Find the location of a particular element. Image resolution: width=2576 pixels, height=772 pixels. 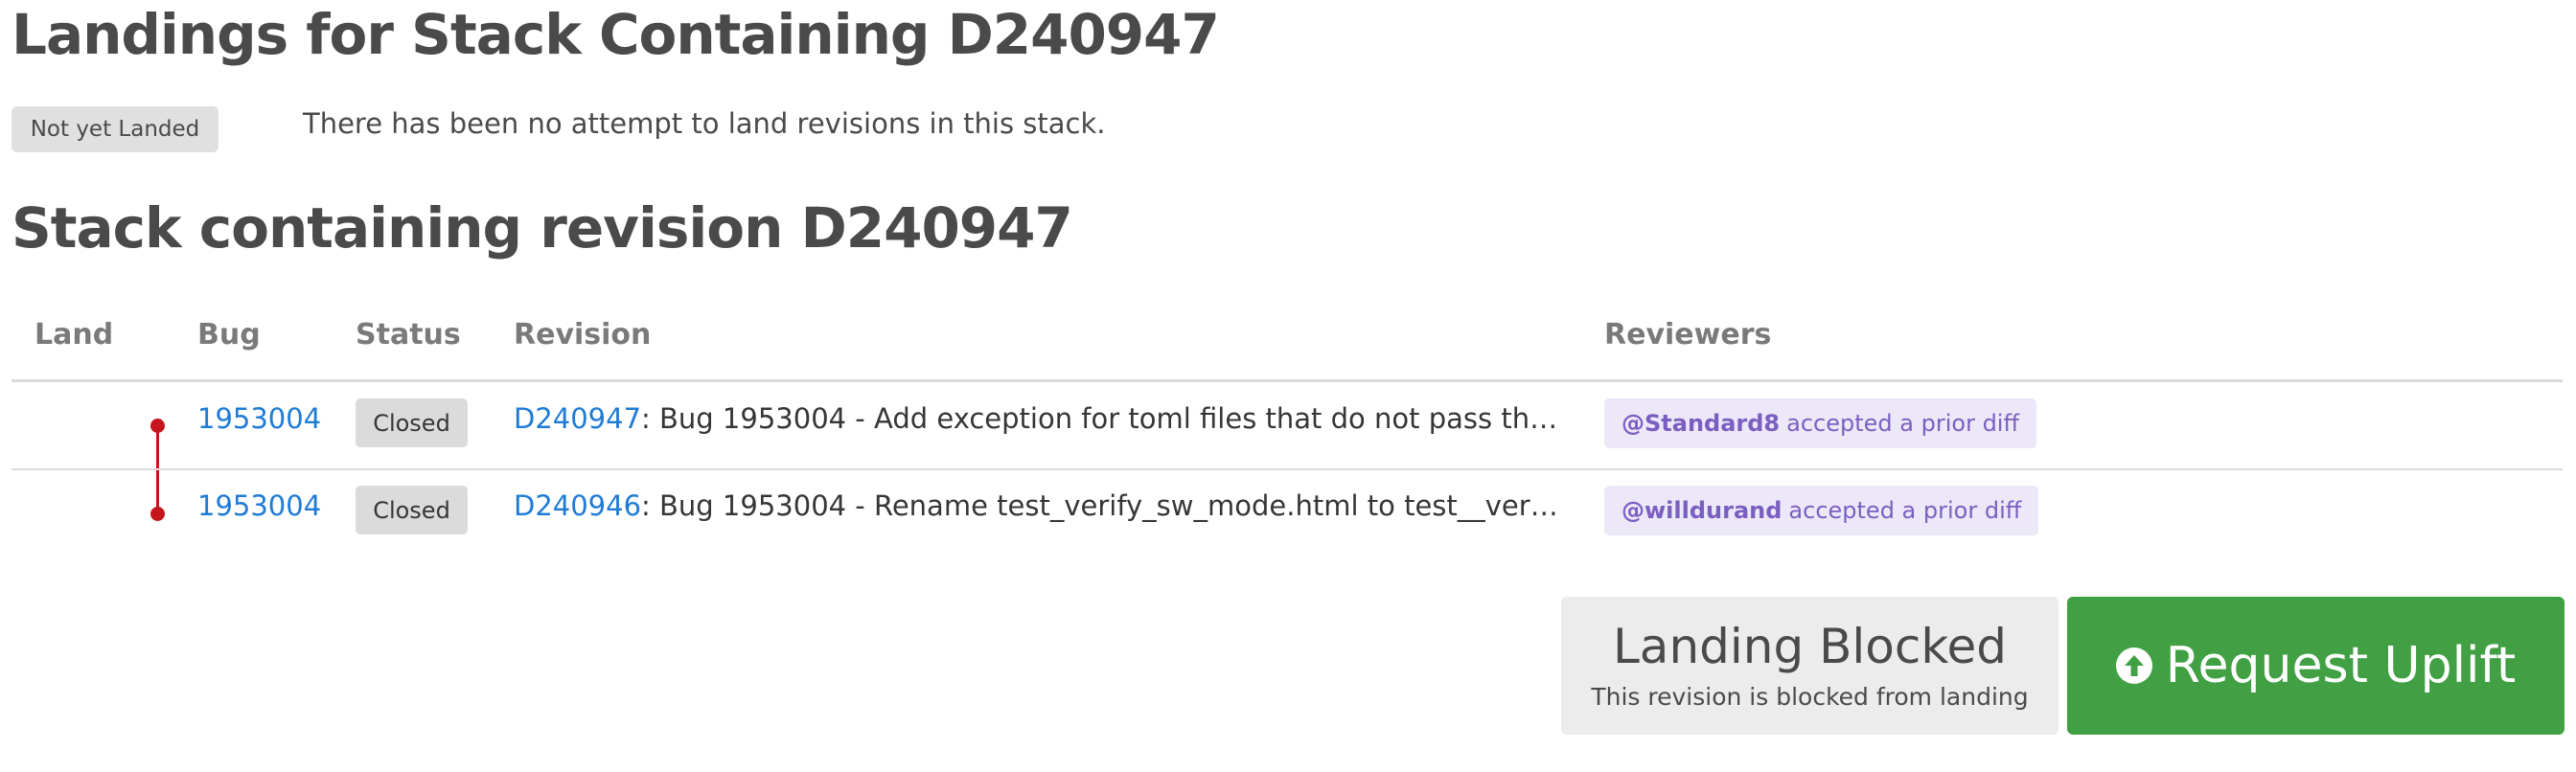

request-uplift-label: Request Uplift is located at coordinates (2341, 665).